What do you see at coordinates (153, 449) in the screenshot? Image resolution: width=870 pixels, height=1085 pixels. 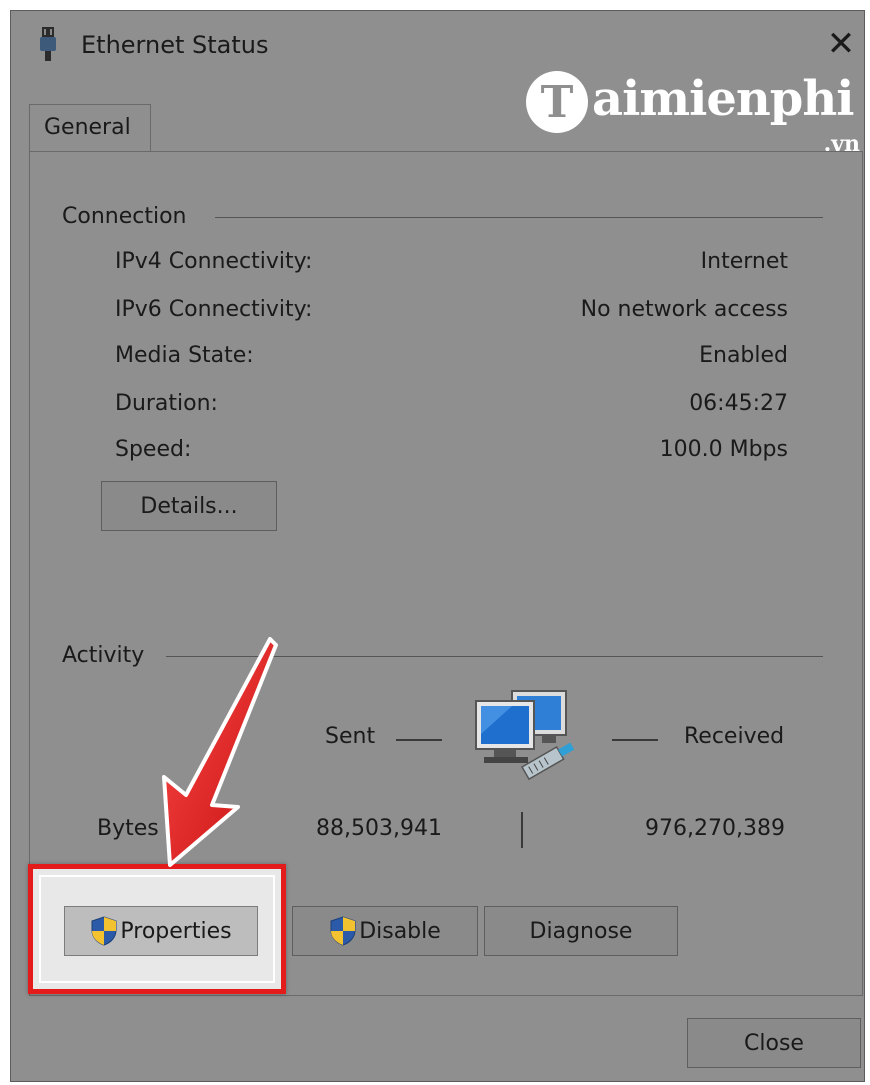 I see `speed-label: Speed:` at bounding box center [153, 449].